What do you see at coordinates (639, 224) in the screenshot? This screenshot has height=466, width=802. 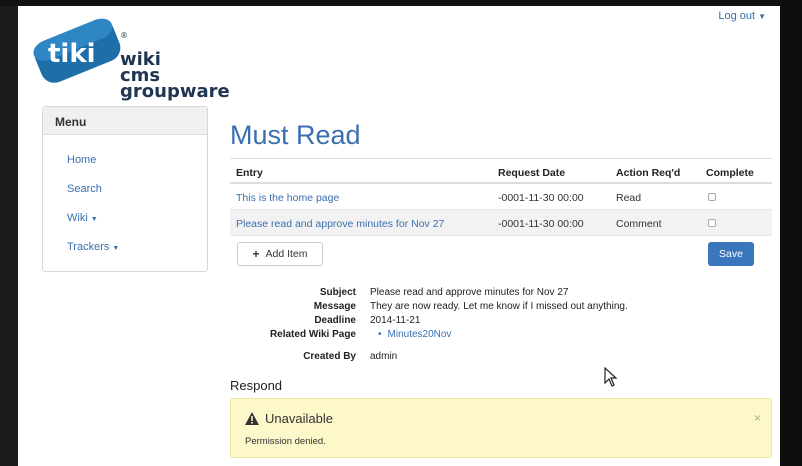 I see `action-required: Comment` at bounding box center [639, 224].